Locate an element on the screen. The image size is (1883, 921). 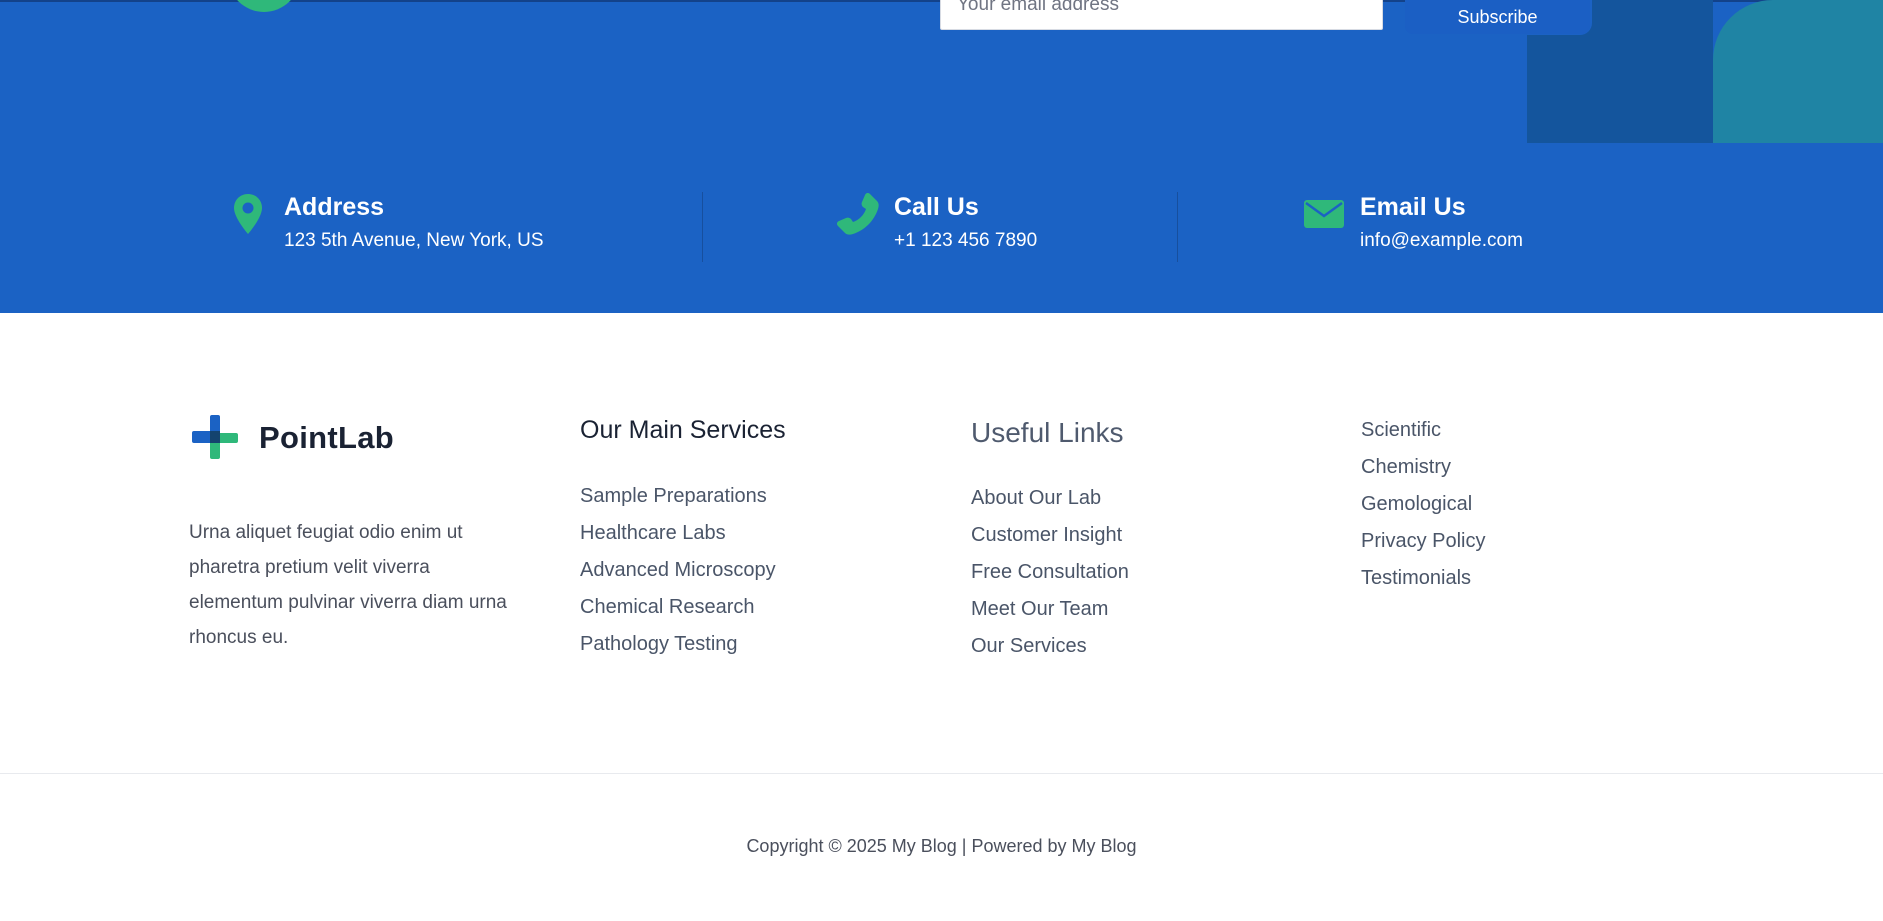
extra-link: Gemological is located at coordinates (1423, 504).